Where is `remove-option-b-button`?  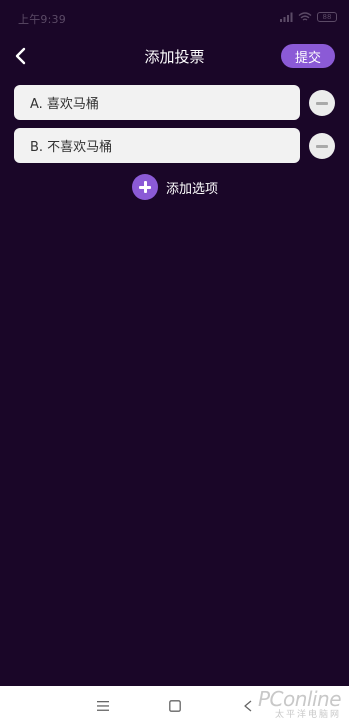
remove-option-b-button is located at coordinates (322, 146).